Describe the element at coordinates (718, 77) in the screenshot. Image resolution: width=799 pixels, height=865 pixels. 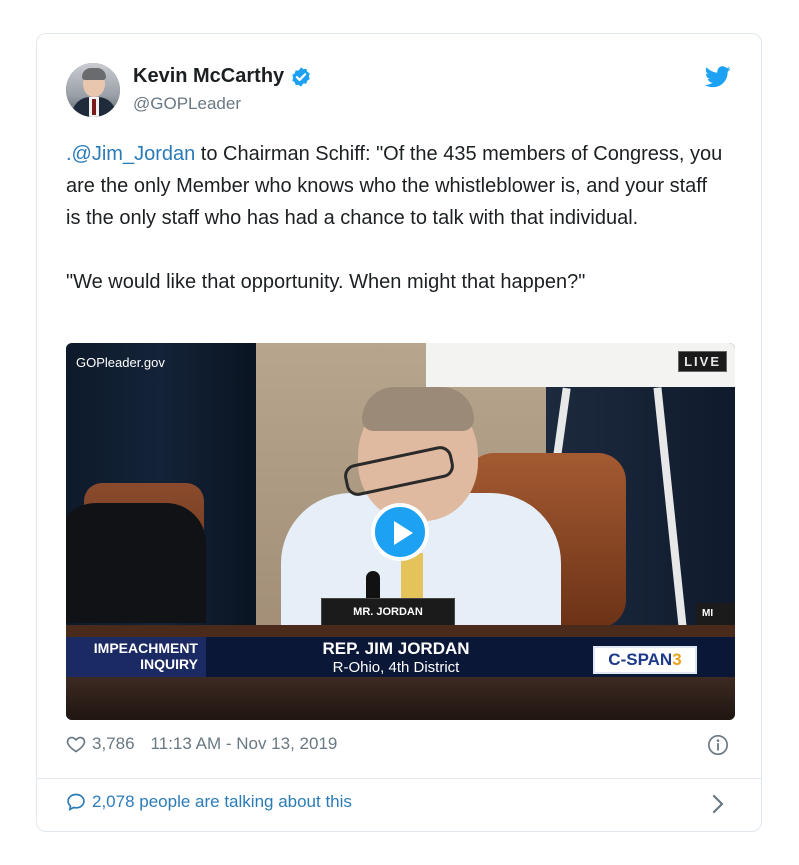
I see `twitter-bird-icon` at that location.